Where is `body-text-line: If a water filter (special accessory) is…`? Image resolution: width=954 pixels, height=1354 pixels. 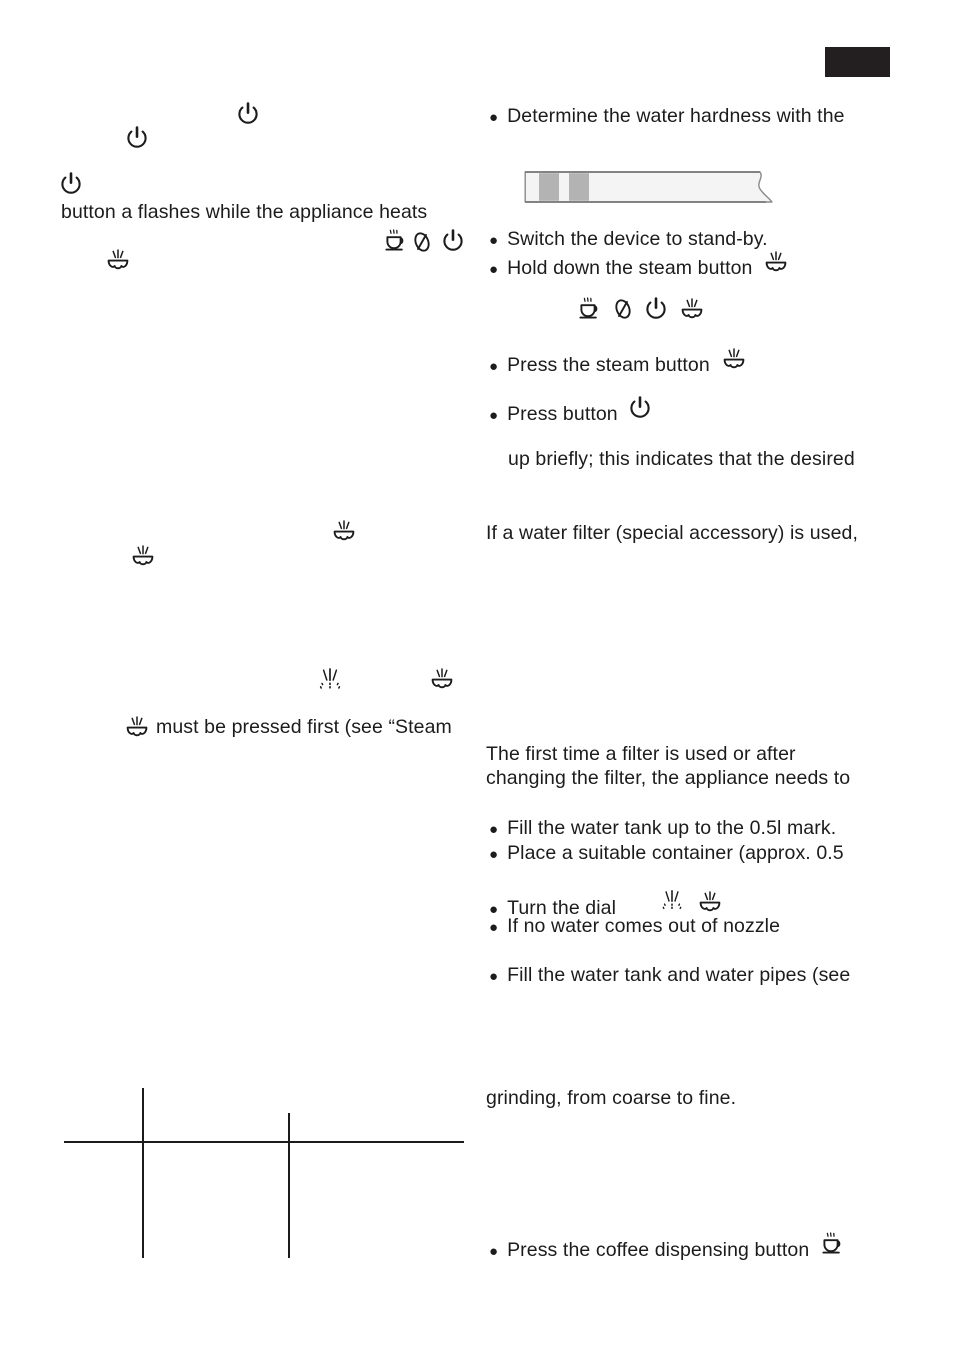
body-text-line: If a water filter (special accessory) is… is located at coordinates (672, 533).